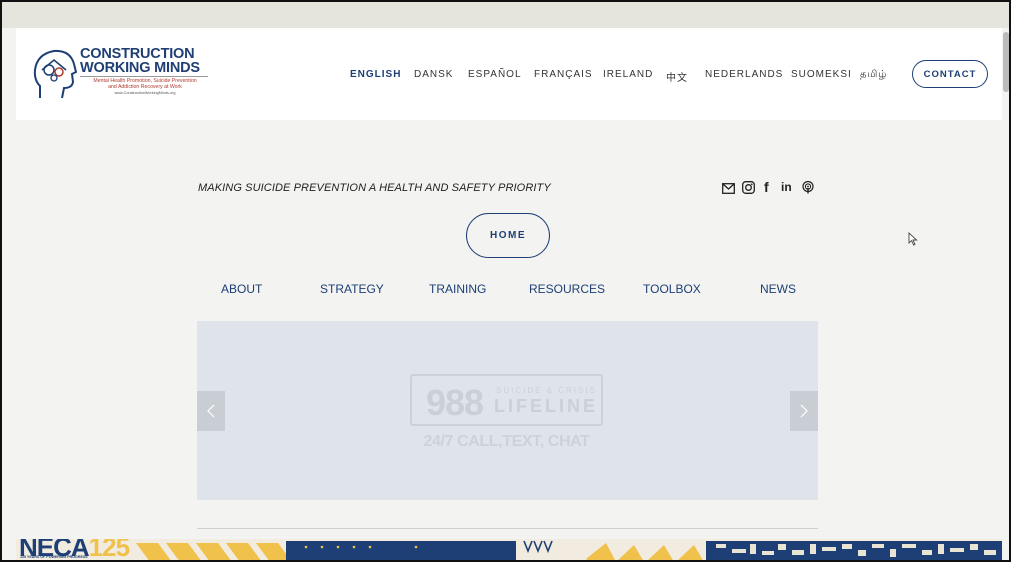  I want to click on home-button: HOME, so click(508, 235).